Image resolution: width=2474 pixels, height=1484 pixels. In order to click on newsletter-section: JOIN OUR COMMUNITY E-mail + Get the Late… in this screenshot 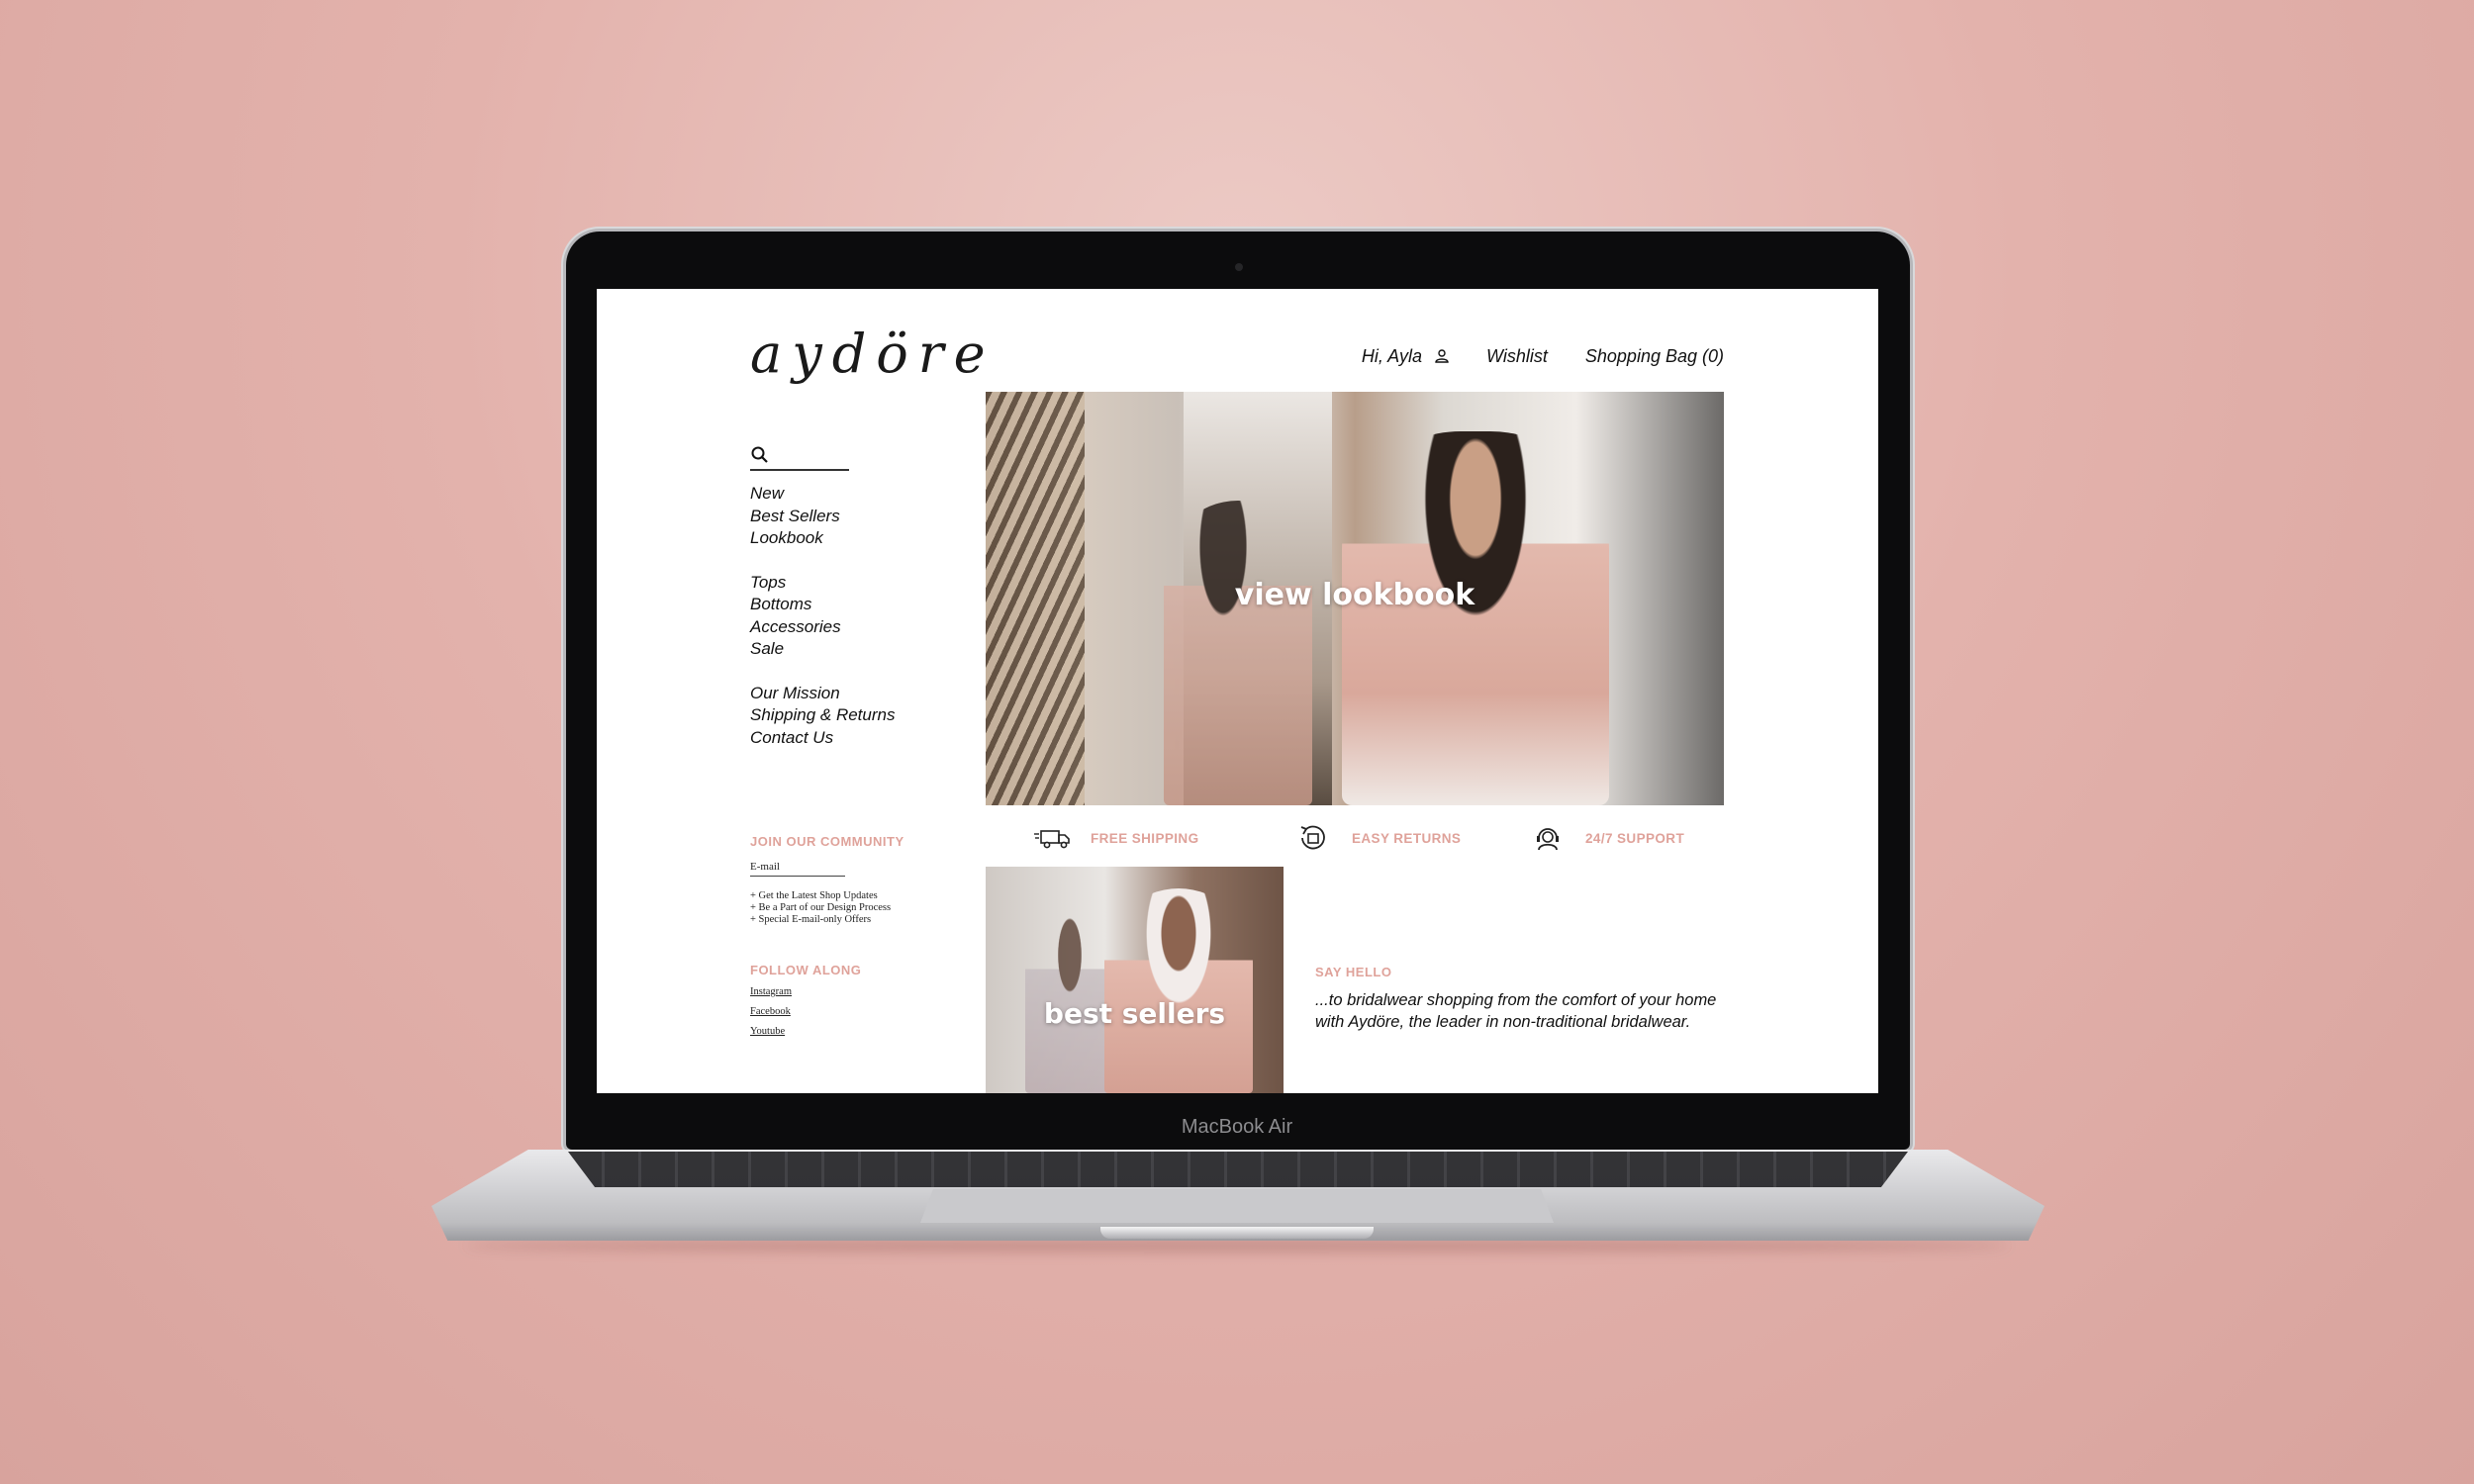, I will do `click(849, 880)`.